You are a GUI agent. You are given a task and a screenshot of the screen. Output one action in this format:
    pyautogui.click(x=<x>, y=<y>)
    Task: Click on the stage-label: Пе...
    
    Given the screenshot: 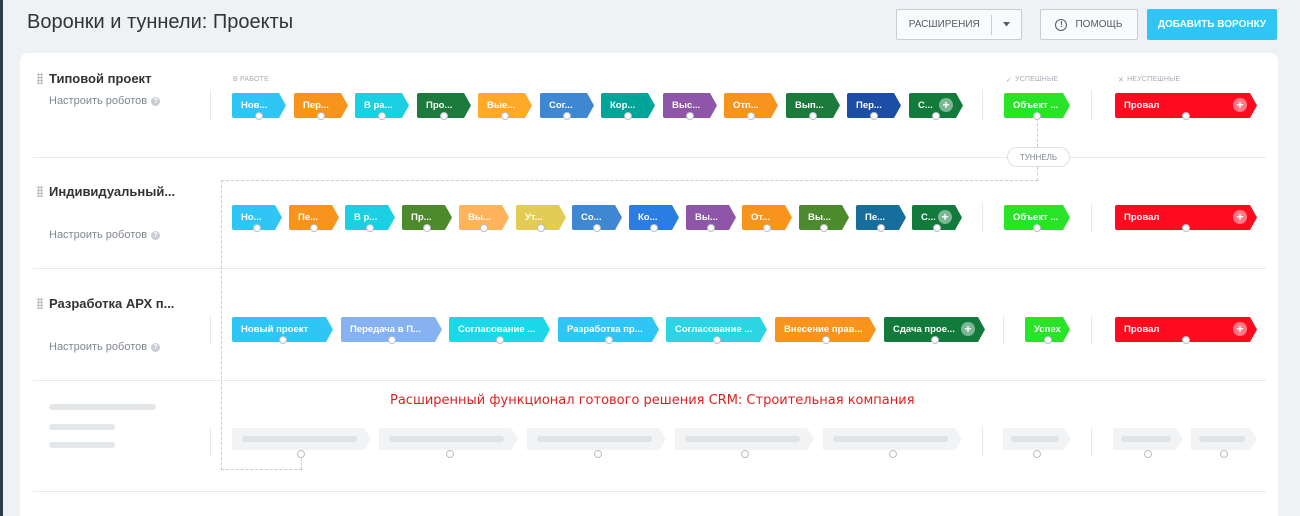 What is the action you would take?
    pyautogui.click(x=875, y=217)
    